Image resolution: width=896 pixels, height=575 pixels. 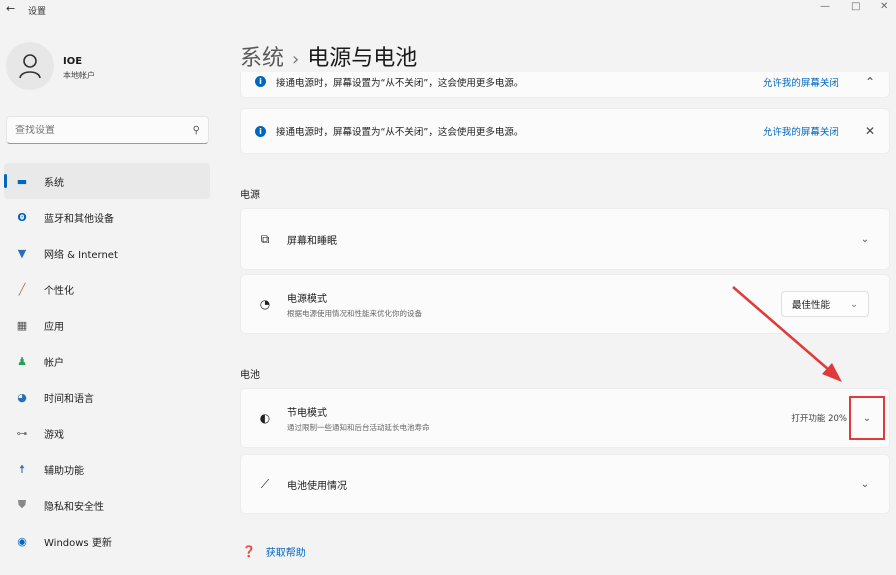 I want to click on pen-icon: ╱, so click(x=22, y=289).